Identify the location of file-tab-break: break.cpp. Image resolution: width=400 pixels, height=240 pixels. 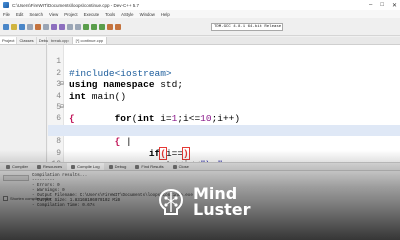
(60, 40).